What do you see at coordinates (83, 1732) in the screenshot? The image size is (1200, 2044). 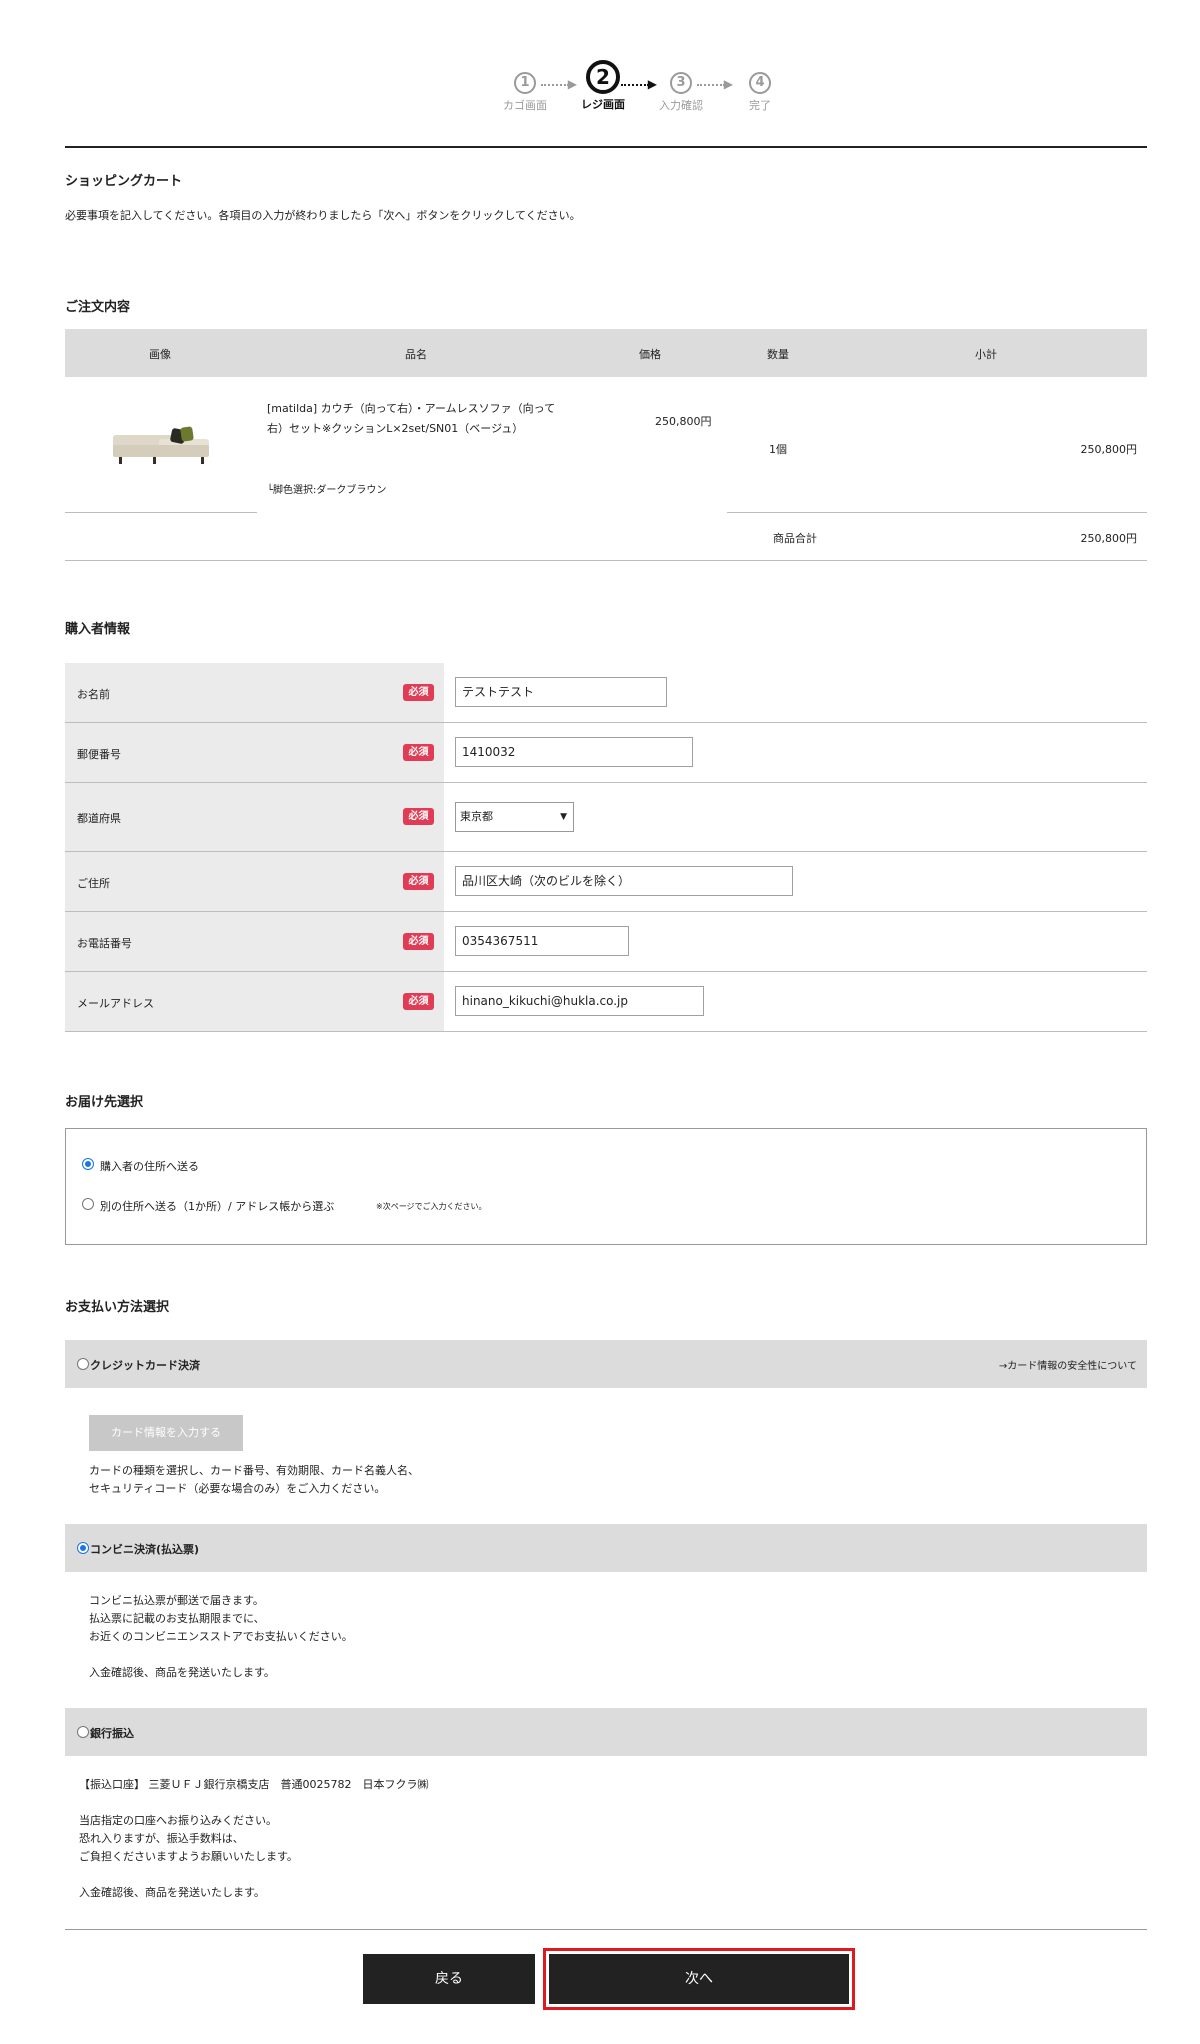 I see `payment-radio-bank` at bounding box center [83, 1732].